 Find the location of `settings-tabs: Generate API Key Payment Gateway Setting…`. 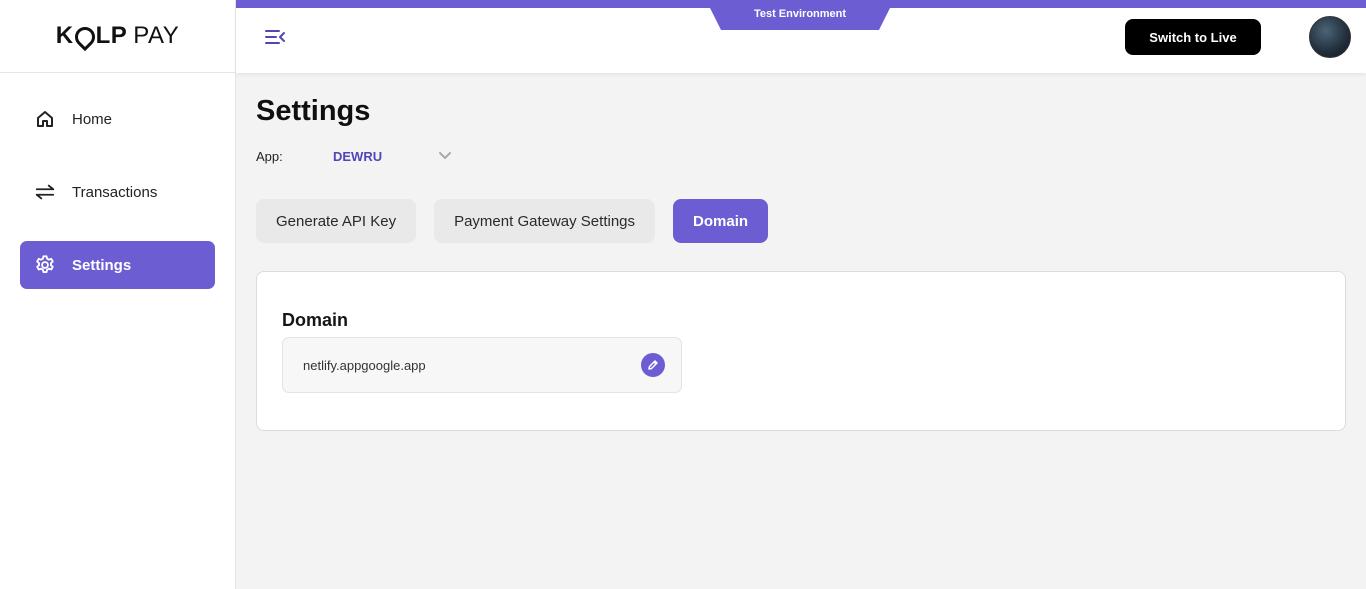

settings-tabs: Generate API Key Payment Gateway Setting… is located at coordinates (801, 221).